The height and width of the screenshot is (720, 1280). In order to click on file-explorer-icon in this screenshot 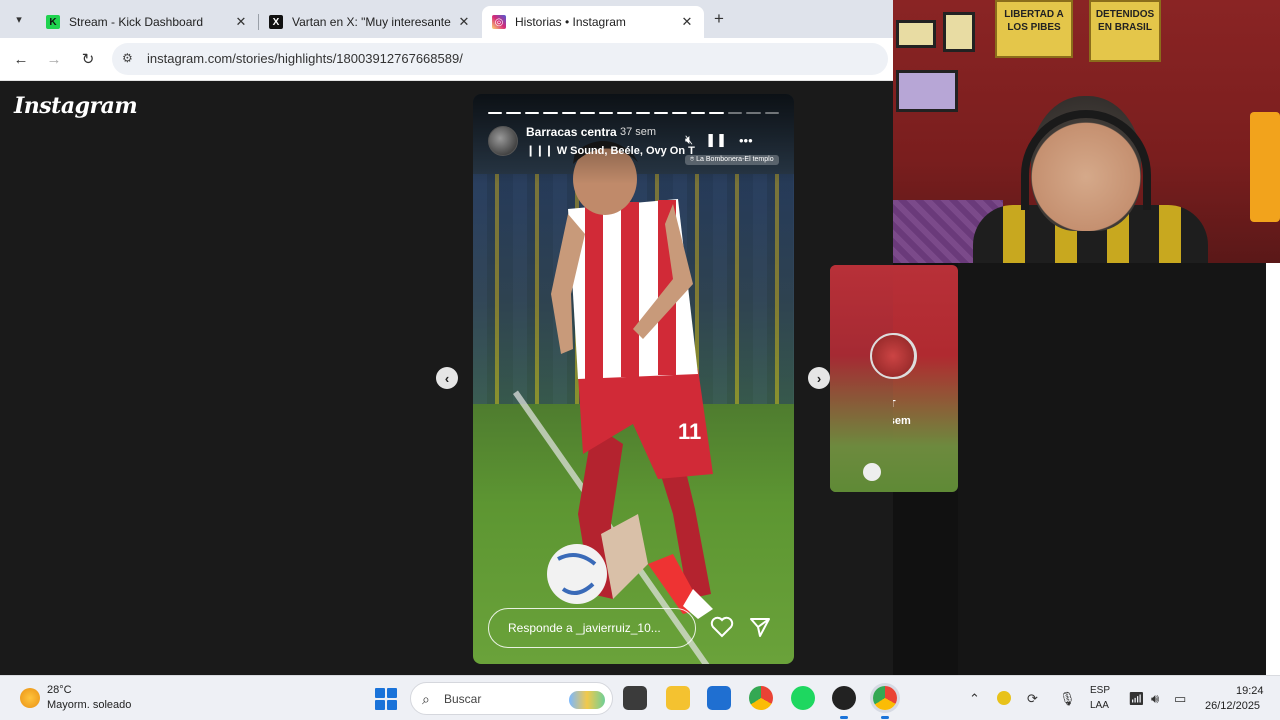, I will do `click(678, 698)`.